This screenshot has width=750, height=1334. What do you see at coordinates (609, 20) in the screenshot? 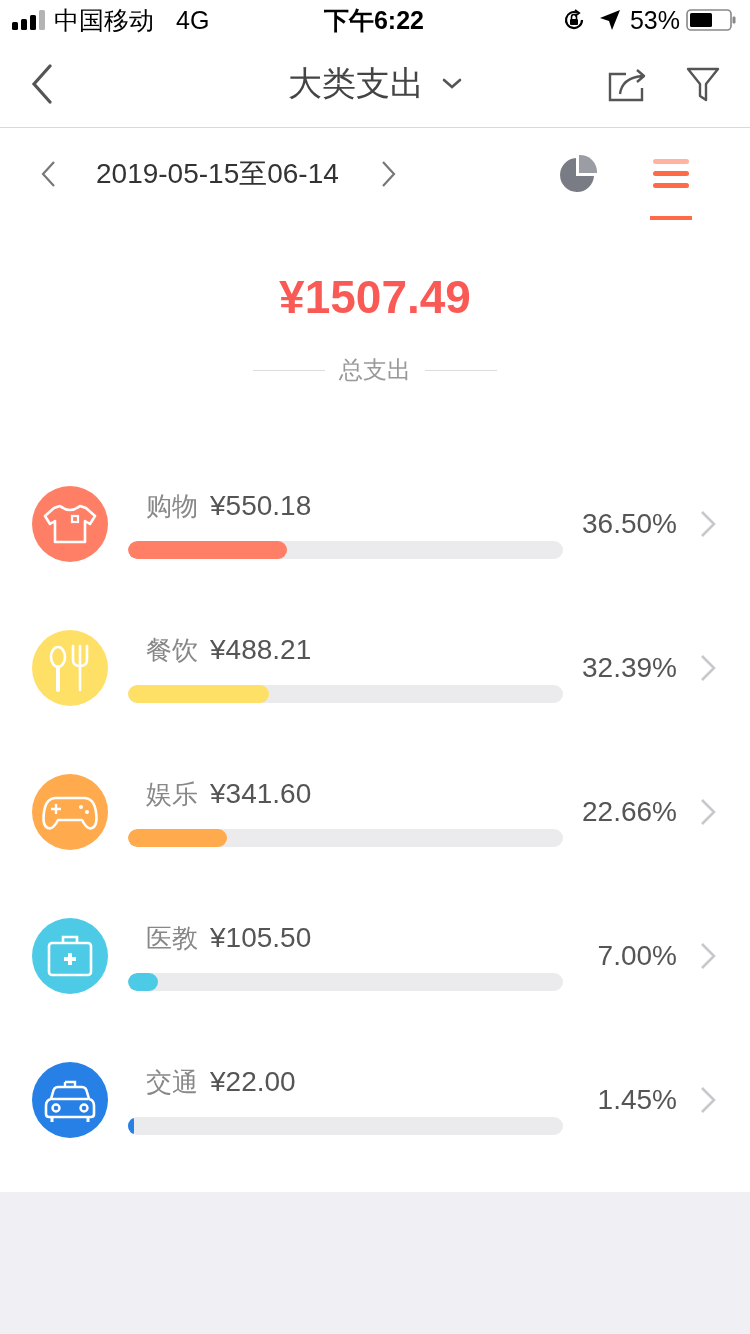
I see `location-arrow-icon` at bounding box center [609, 20].